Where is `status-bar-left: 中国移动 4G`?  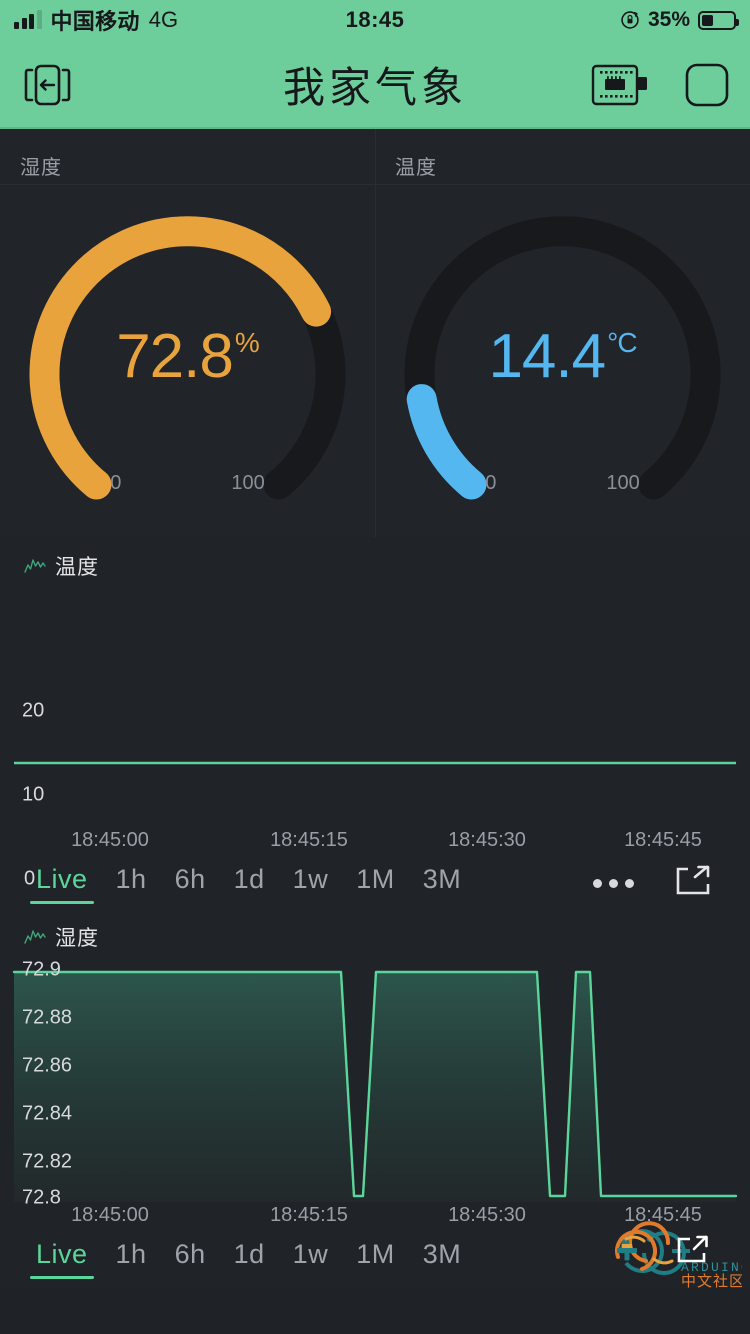
status-bar-left: 中国移动 4G is located at coordinates (96, 20).